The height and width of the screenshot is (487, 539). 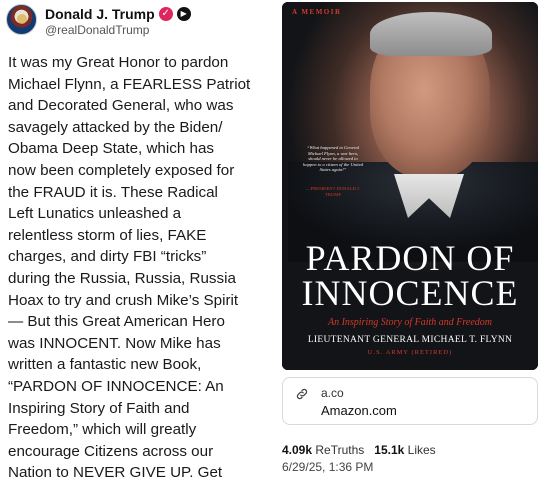 I want to click on post-text-line: was INNOCENT. Now Mike has, so click(x=114, y=343).